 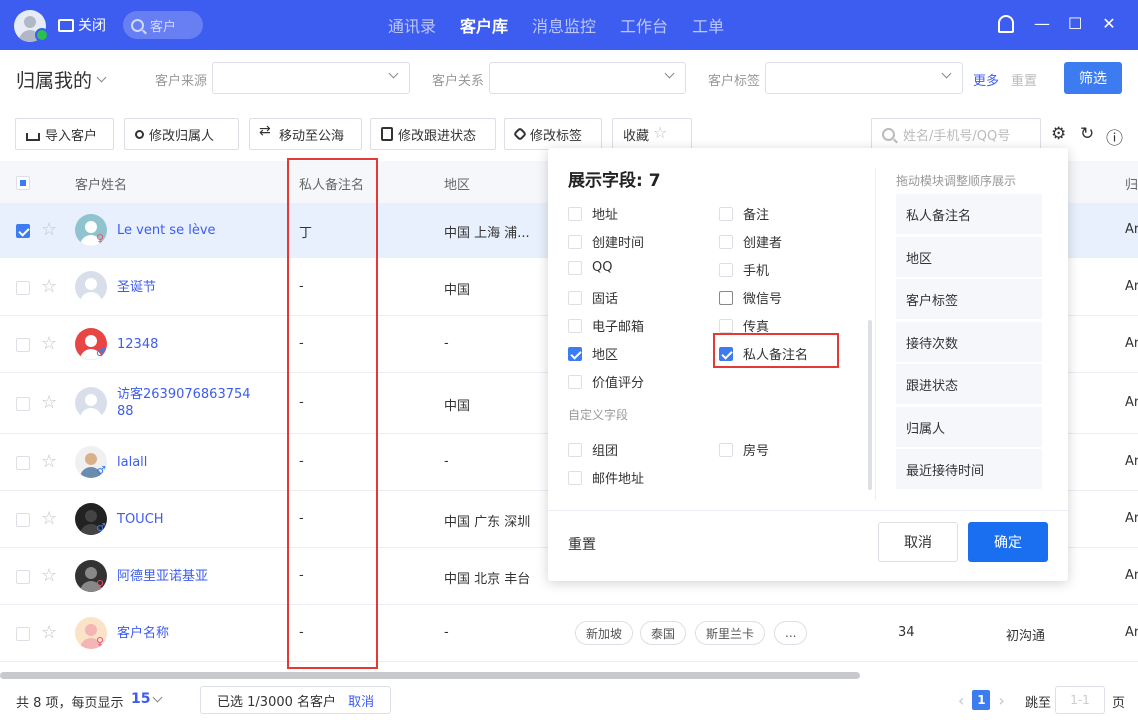 What do you see at coordinates (606, 241) in the screenshot?
I see `field-option-created-time: 创建时间` at bounding box center [606, 241].